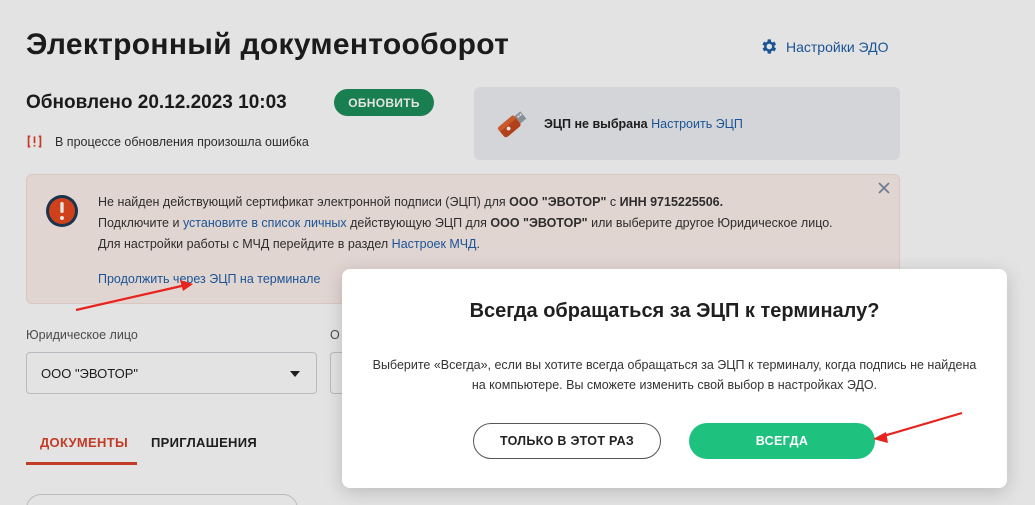  What do you see at coordinates (674, 311) in the screenshot?
I see `dialog-title: Всегда обращаться за ЭЦП к терминалу?` at bounding box center [674, 311].